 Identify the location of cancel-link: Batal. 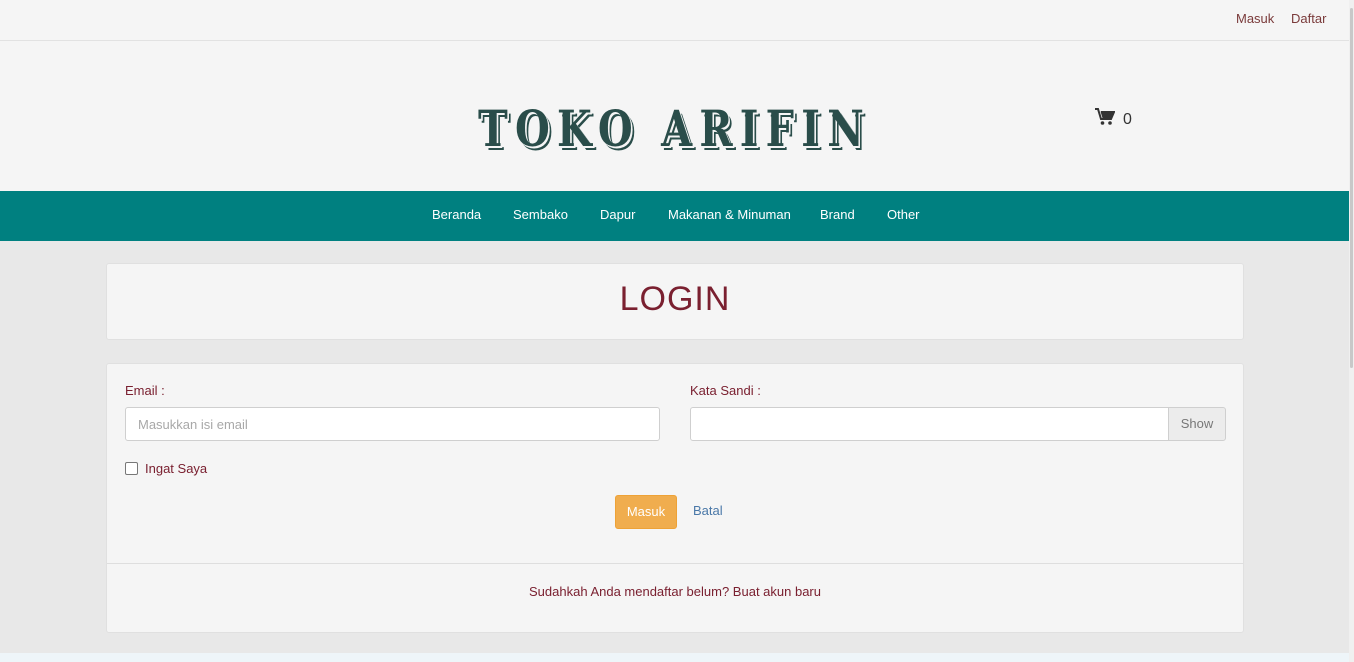
(708, 510).